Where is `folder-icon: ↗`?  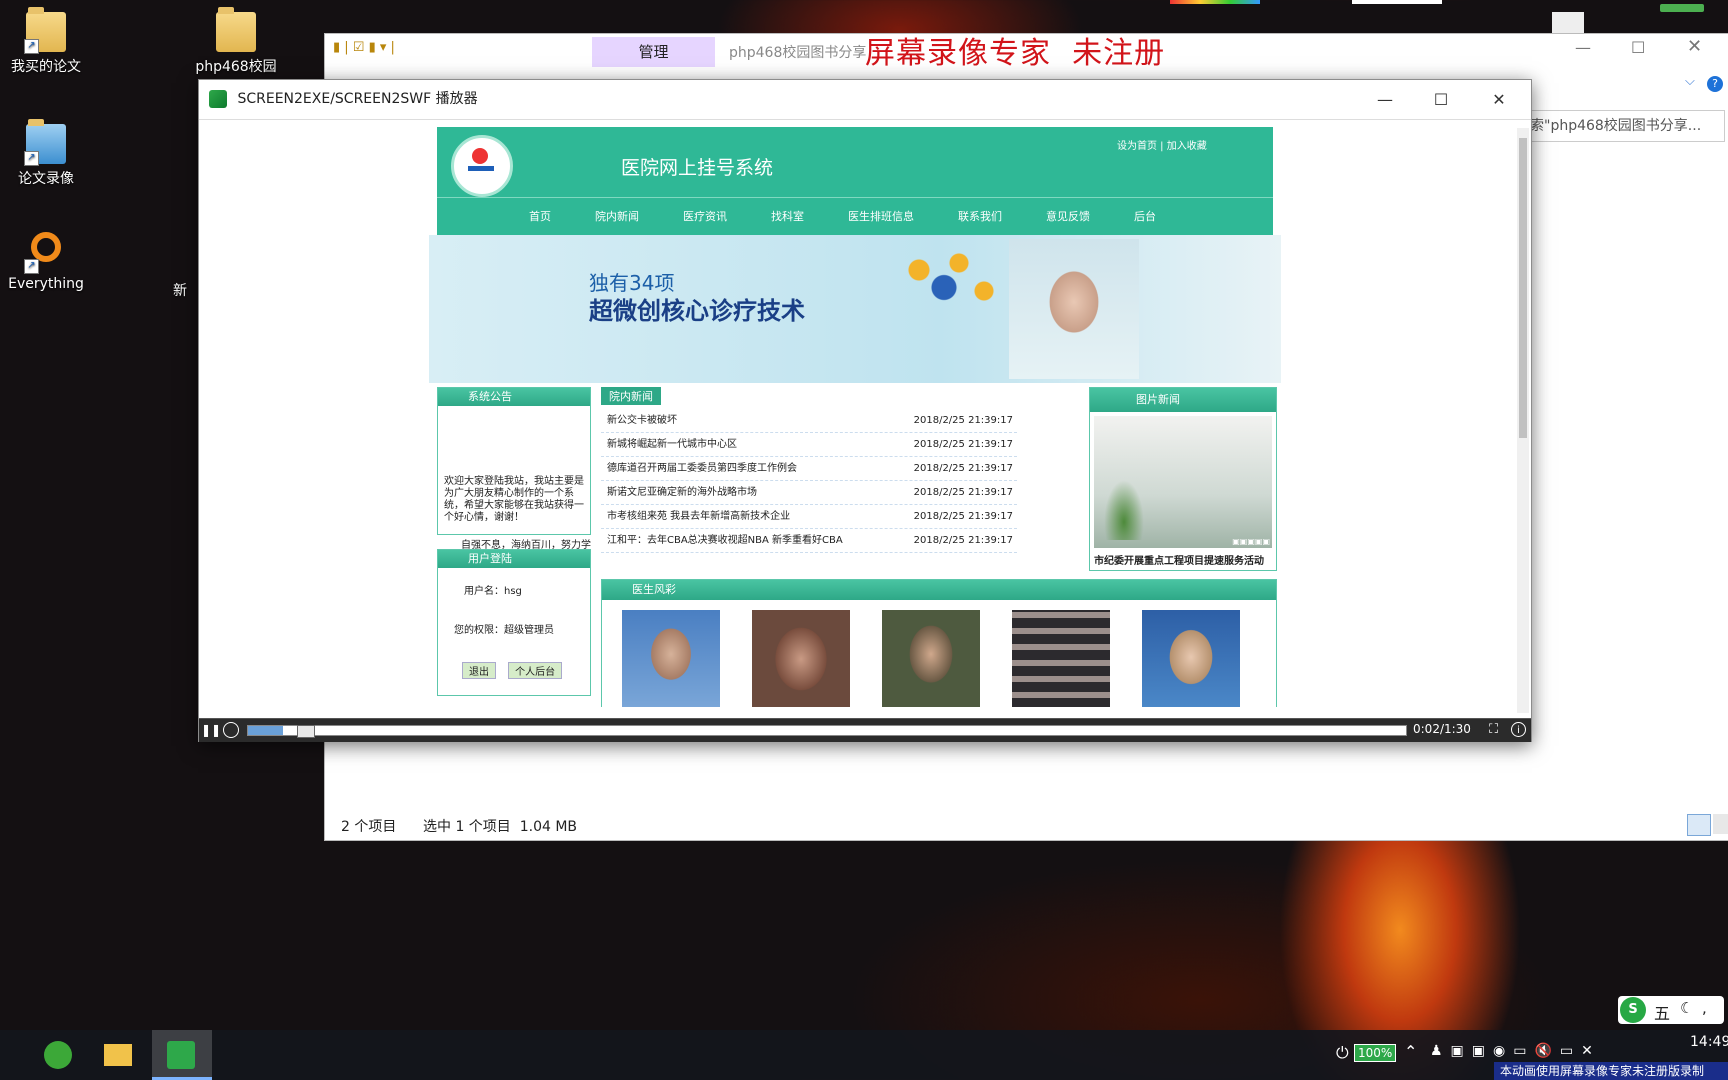
folder-icon: ↗ is located at coordinates (45, 142).